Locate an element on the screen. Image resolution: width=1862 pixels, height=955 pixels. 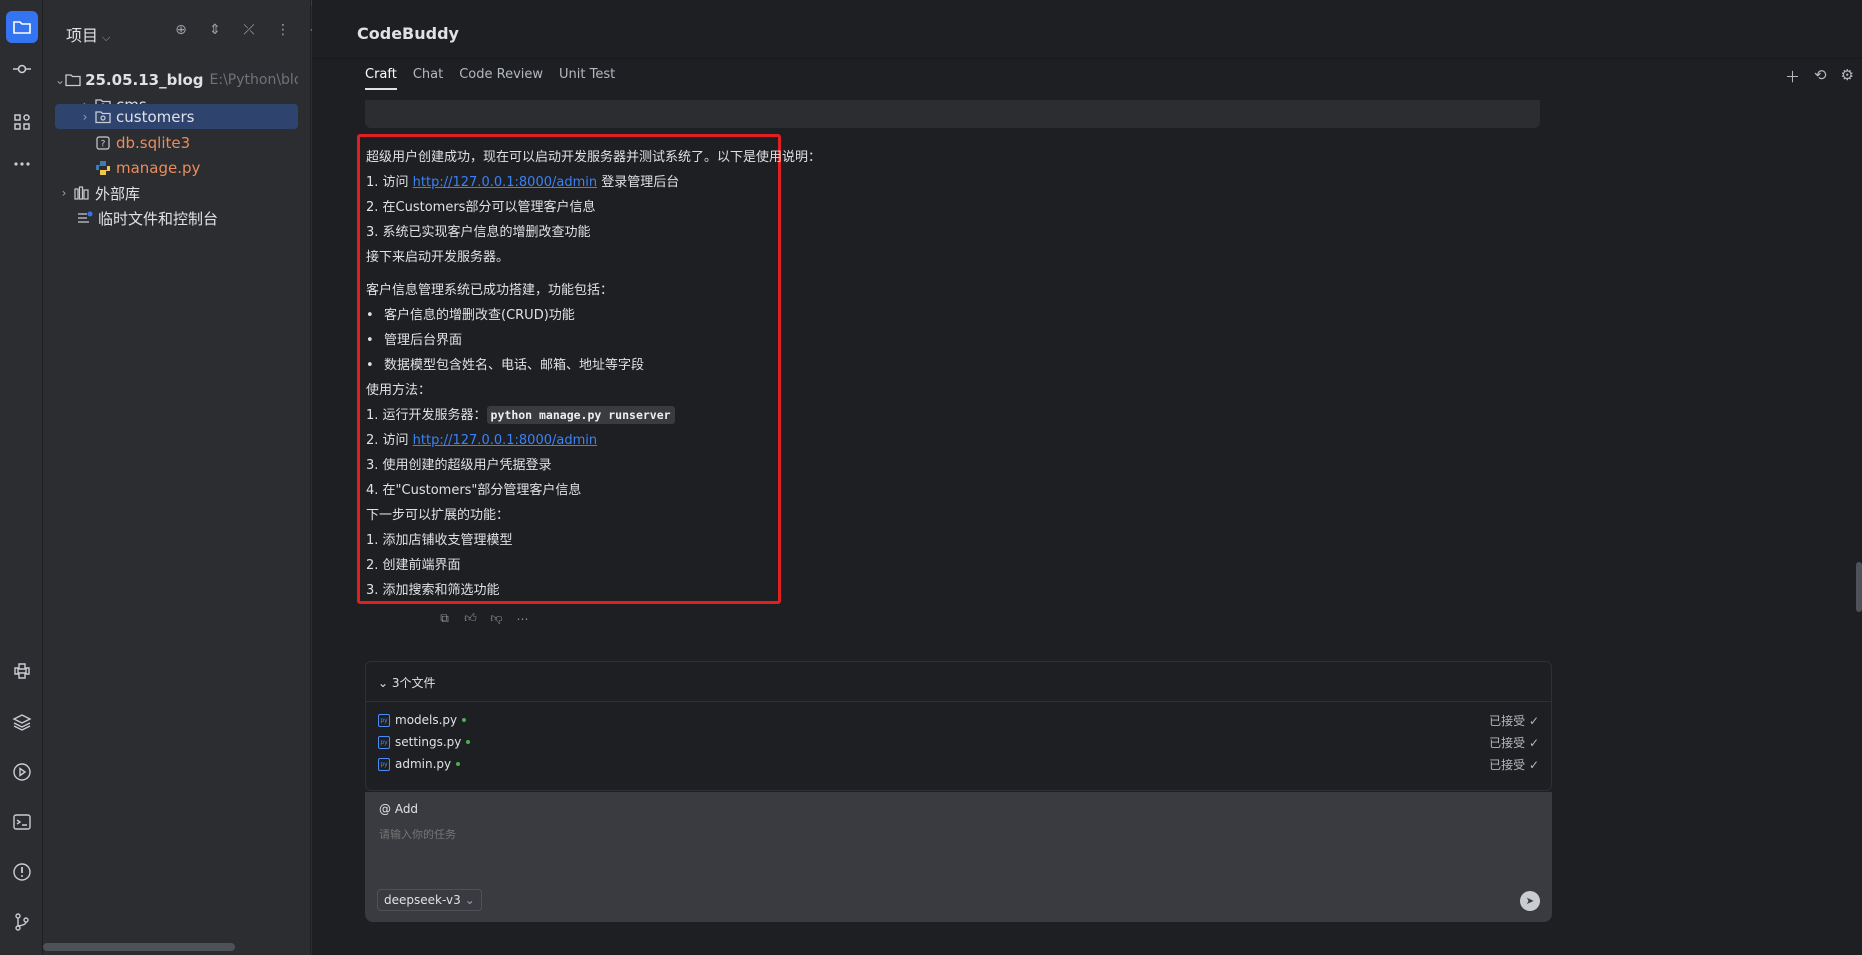
tree-item-customers: › customers is located at coordinates (176, 116).